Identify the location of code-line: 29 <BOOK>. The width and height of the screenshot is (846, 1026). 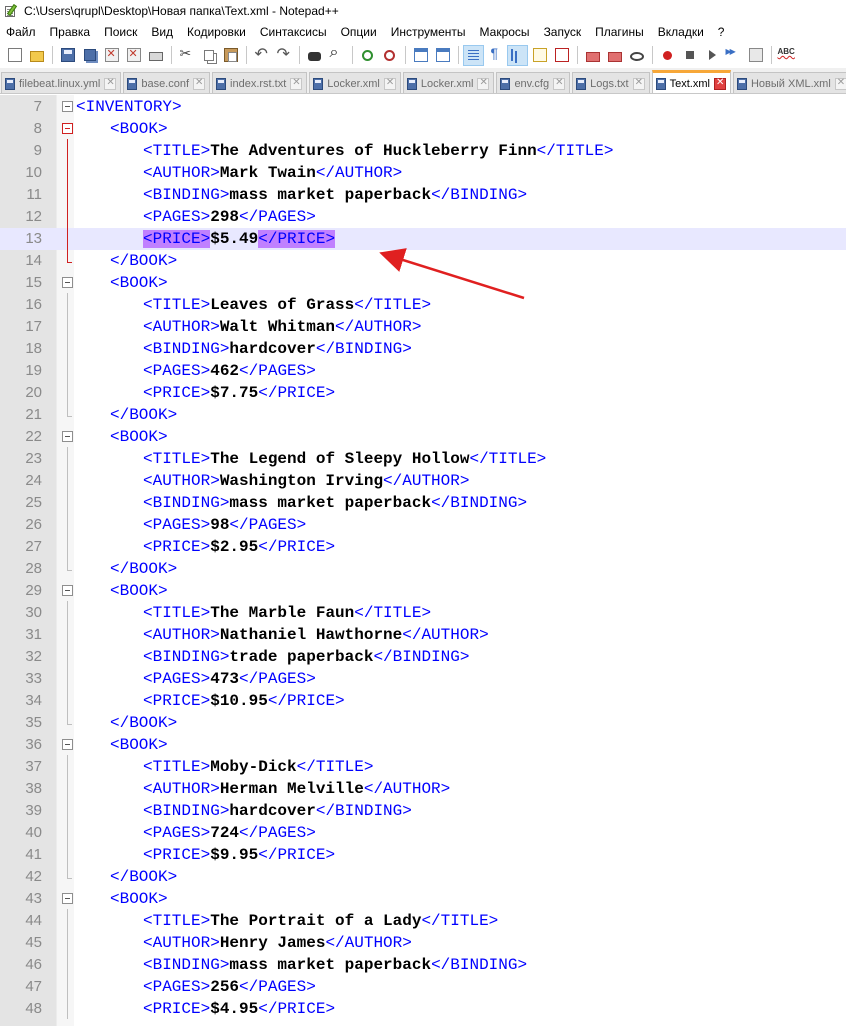
(423, 591).